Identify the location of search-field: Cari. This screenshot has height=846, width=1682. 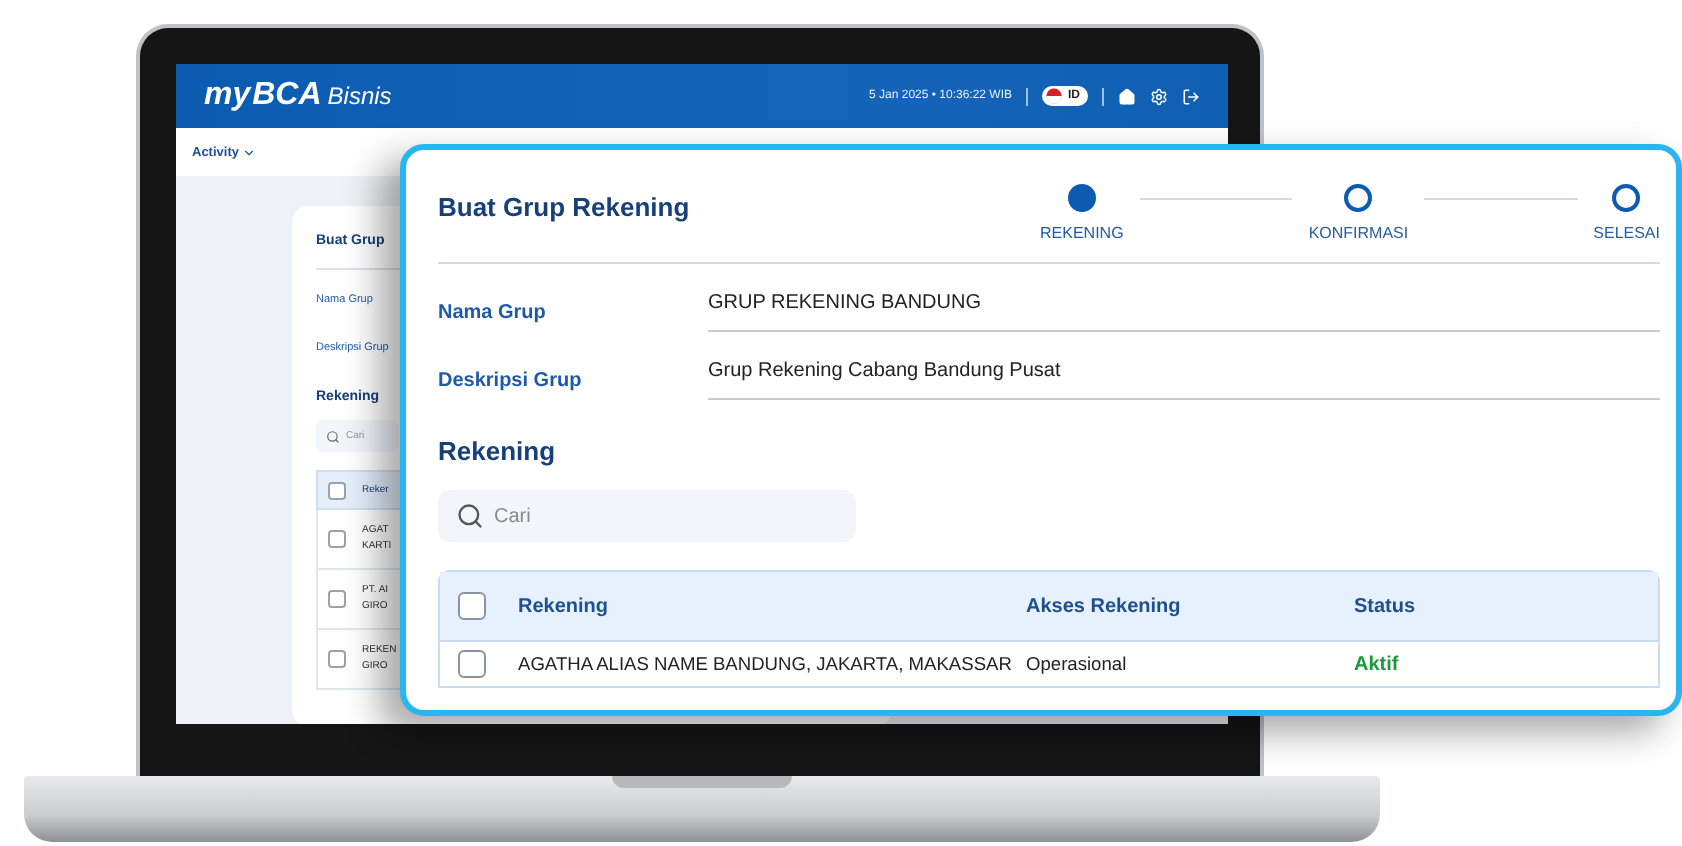
(647, 516).